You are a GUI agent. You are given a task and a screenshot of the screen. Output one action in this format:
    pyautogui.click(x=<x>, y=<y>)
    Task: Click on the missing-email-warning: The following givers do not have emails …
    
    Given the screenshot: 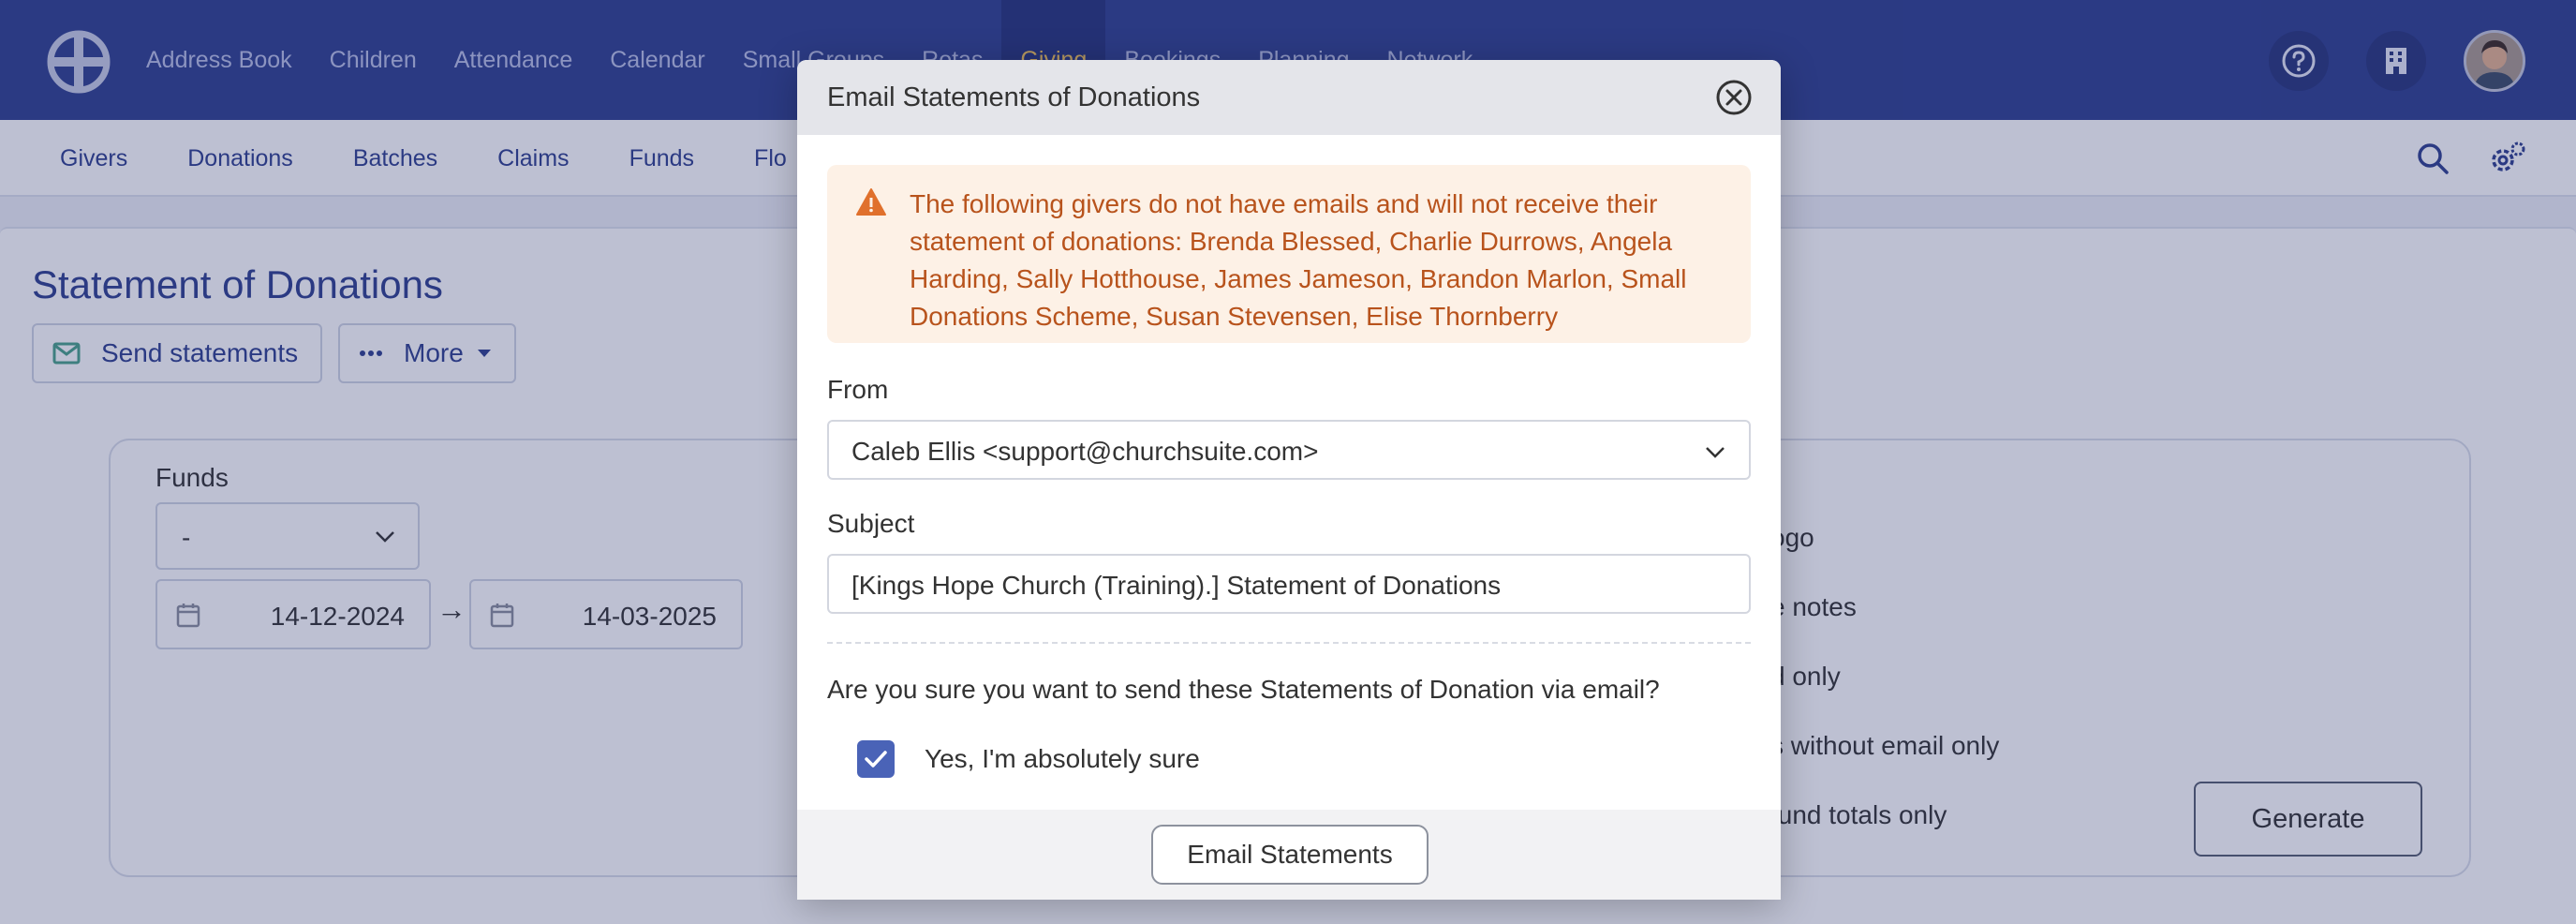 What is the action you would take?
    pyautogui.click(x=1289, y=254)
    